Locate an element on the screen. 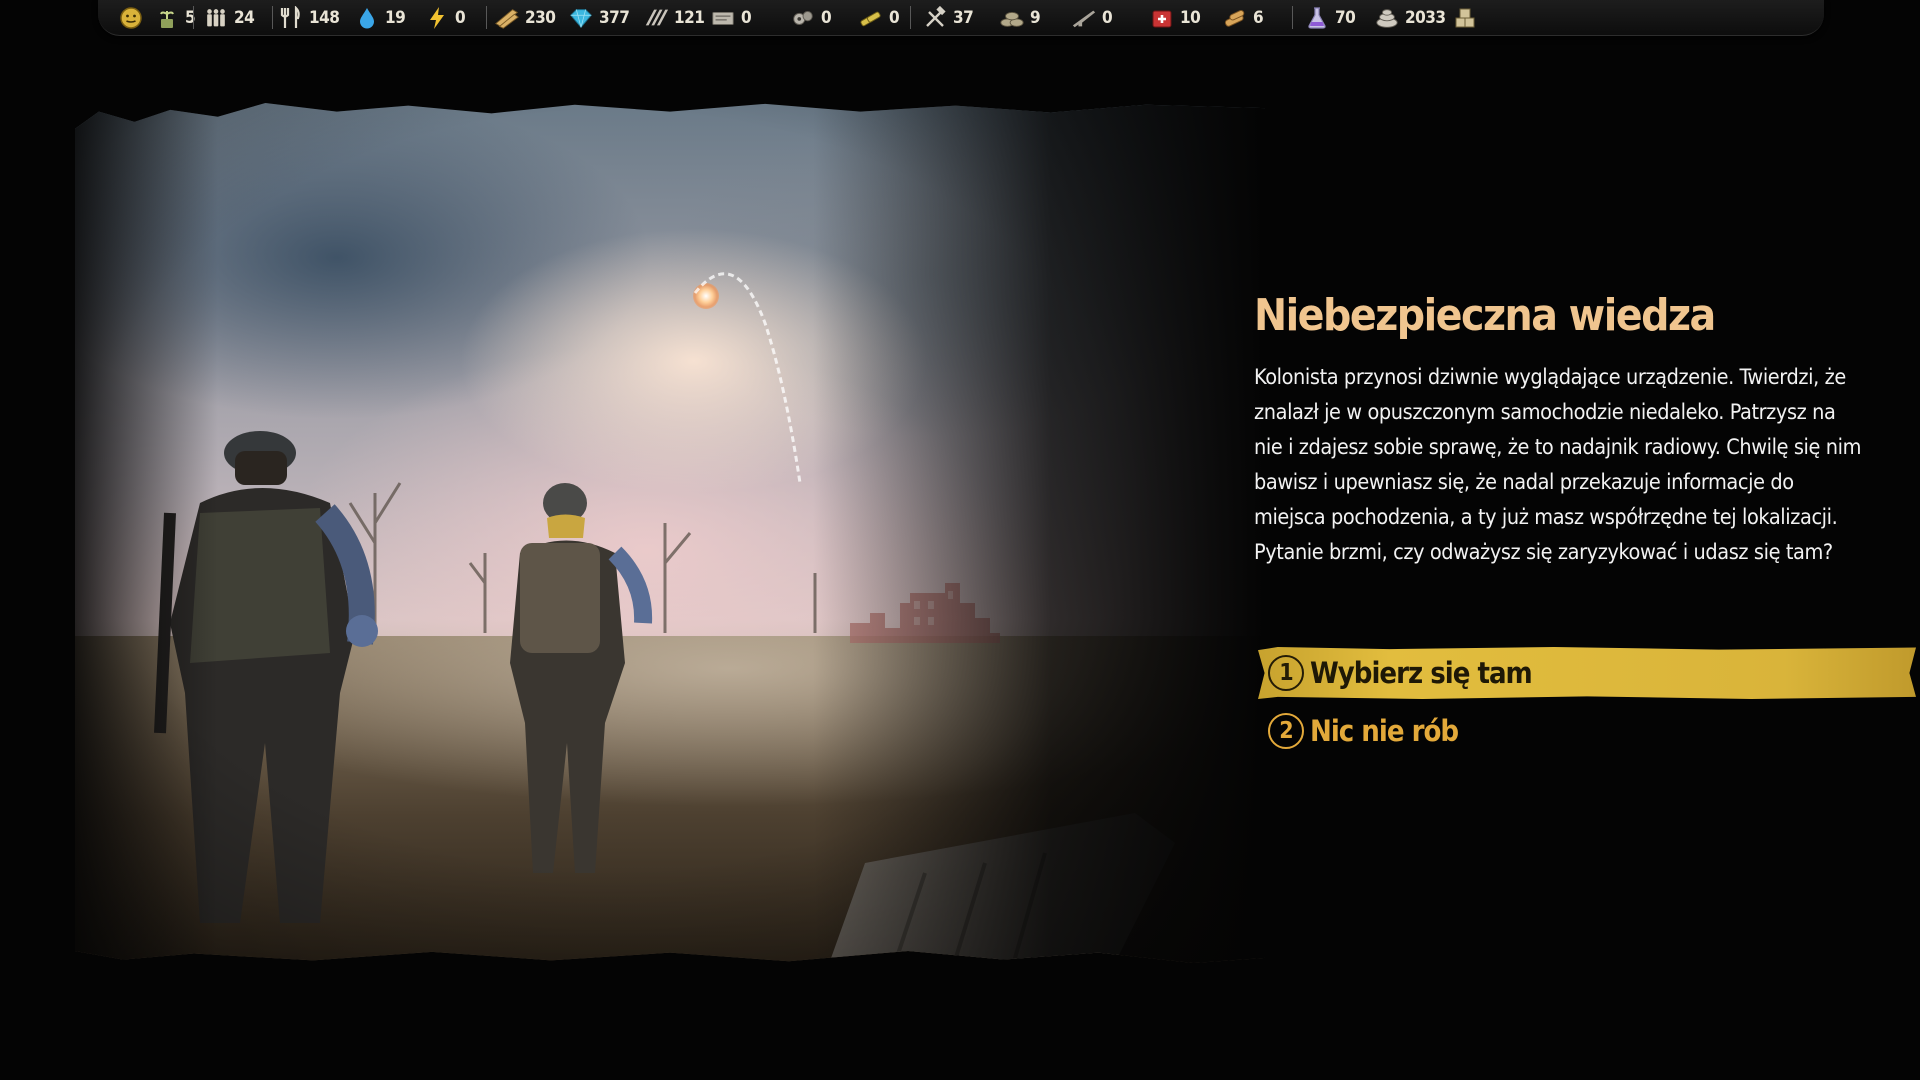 The image size is (1920, 1080). choice-go-there: 1 Wybierz się tam is located at coordinates (1587, 673).